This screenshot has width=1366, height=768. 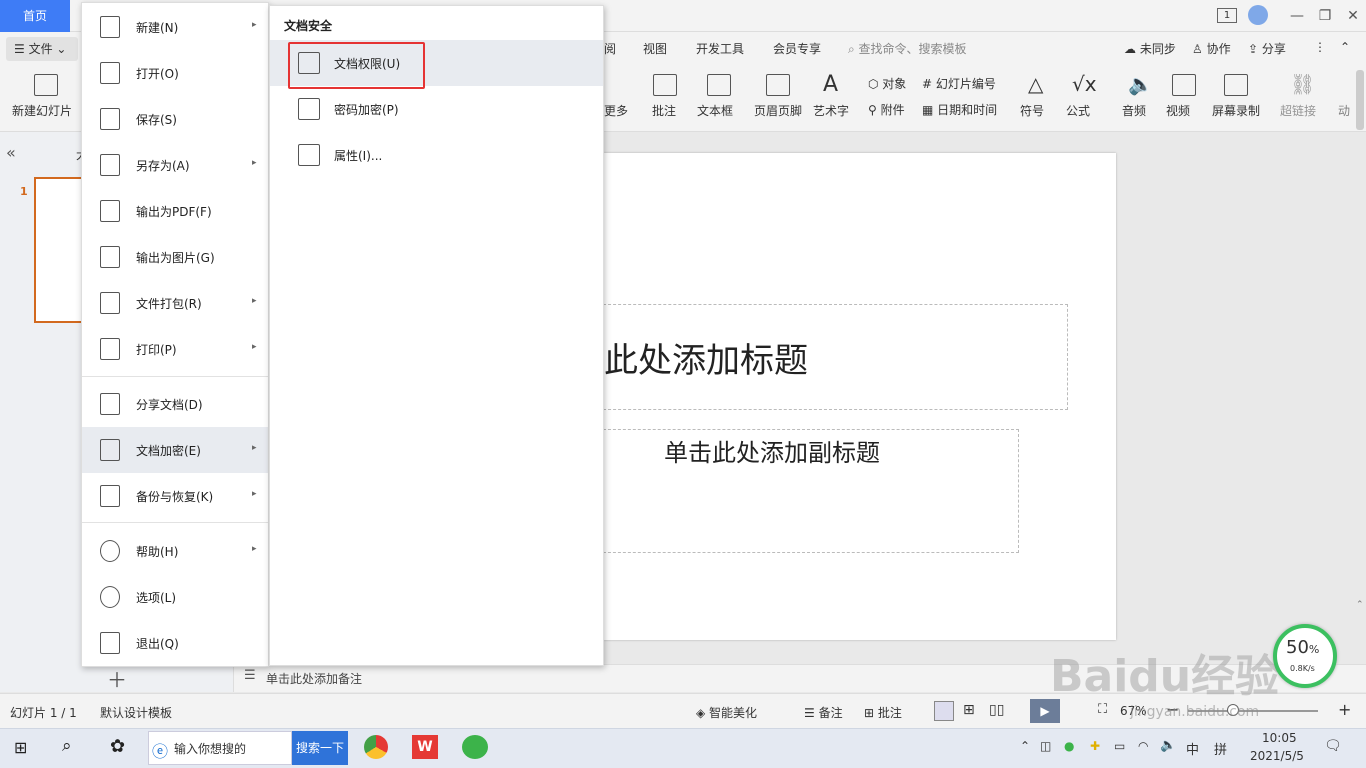 What do you see at coordinates (1143, 746) in the screenshot?
I see `wifi-icon: ◠` at bounding box center [1143, 746].